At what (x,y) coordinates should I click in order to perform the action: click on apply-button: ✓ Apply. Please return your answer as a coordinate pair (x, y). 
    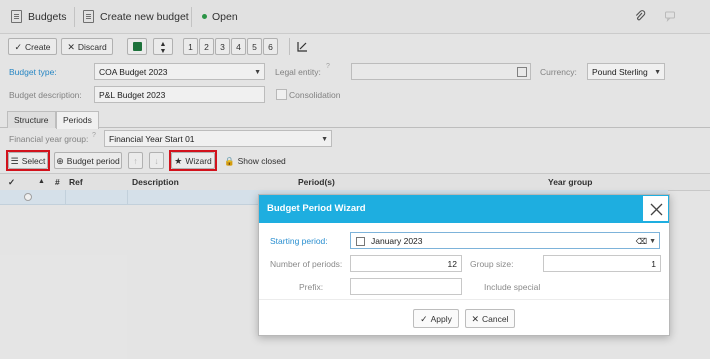
    Looking at the image, I should click on (436, 318).